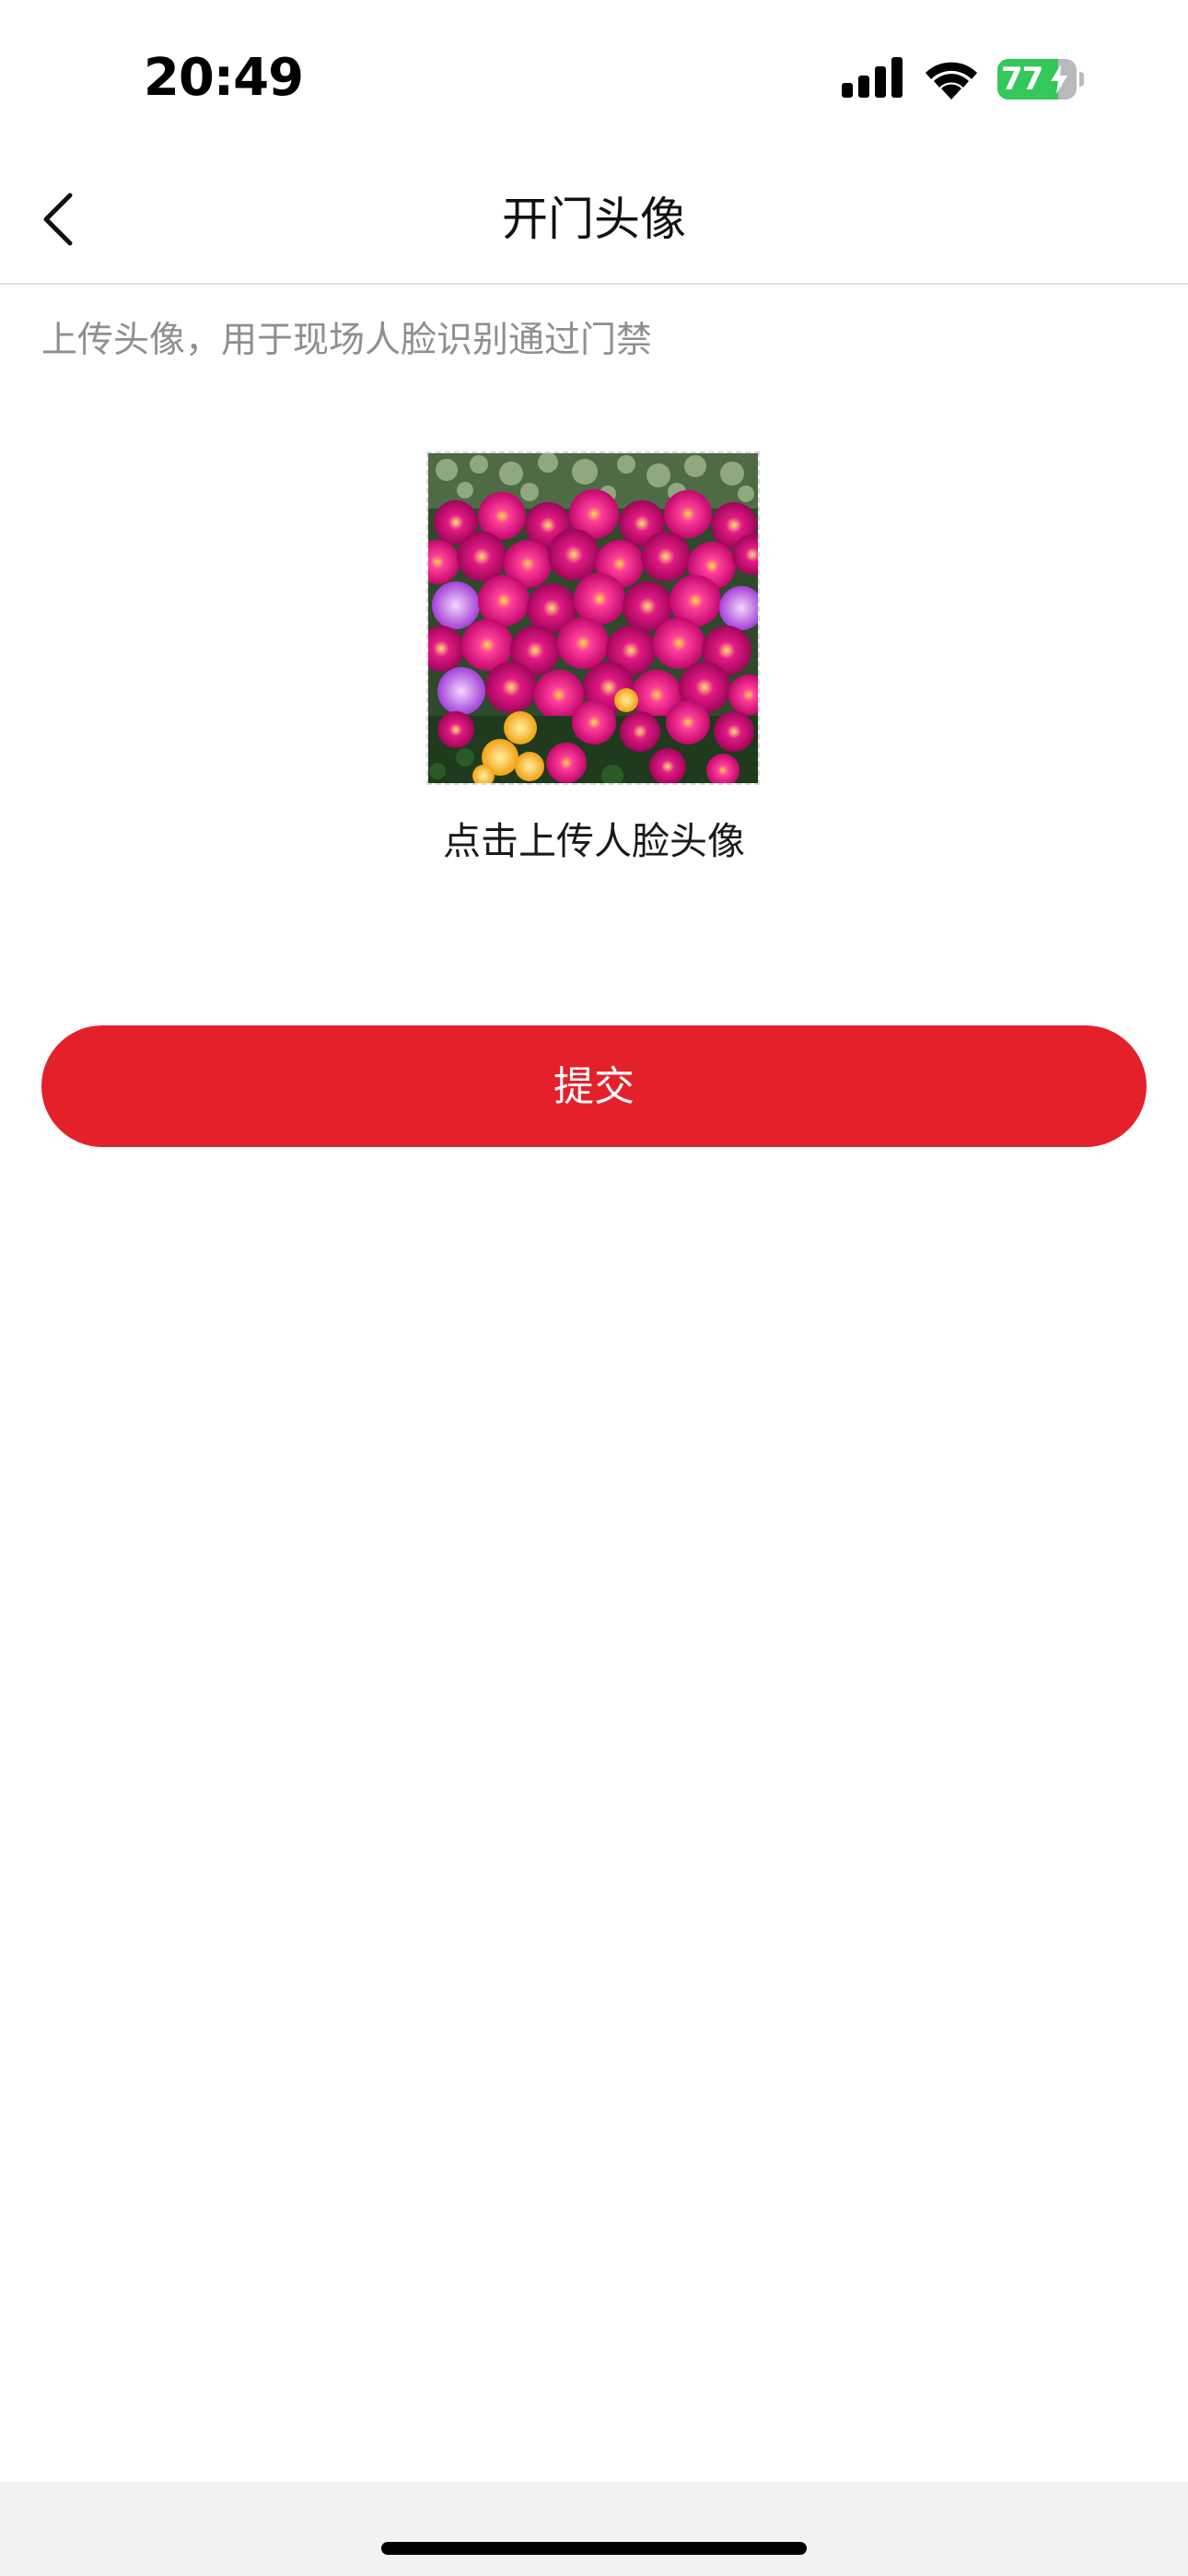 The image size is (1188, 2576). I want to click on bottom-safe-area, so click(594, 2529).